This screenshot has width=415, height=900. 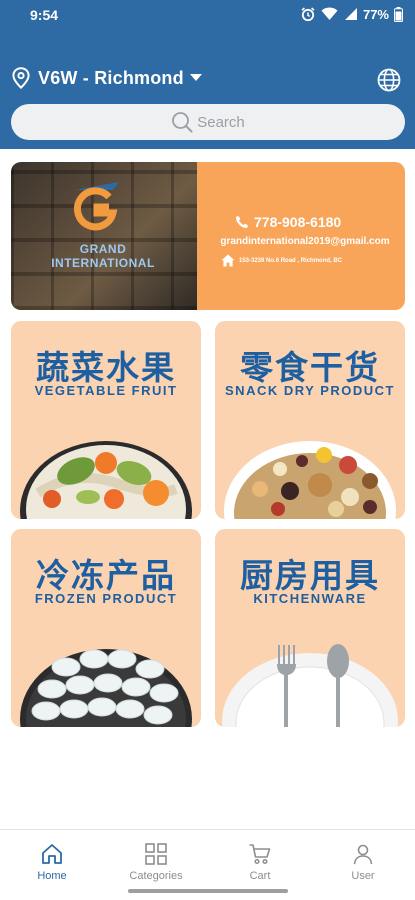 What do you see at coordinates (389, 80) in the screenshot?
I see `globe-icon` at bounding box center [389, 80].